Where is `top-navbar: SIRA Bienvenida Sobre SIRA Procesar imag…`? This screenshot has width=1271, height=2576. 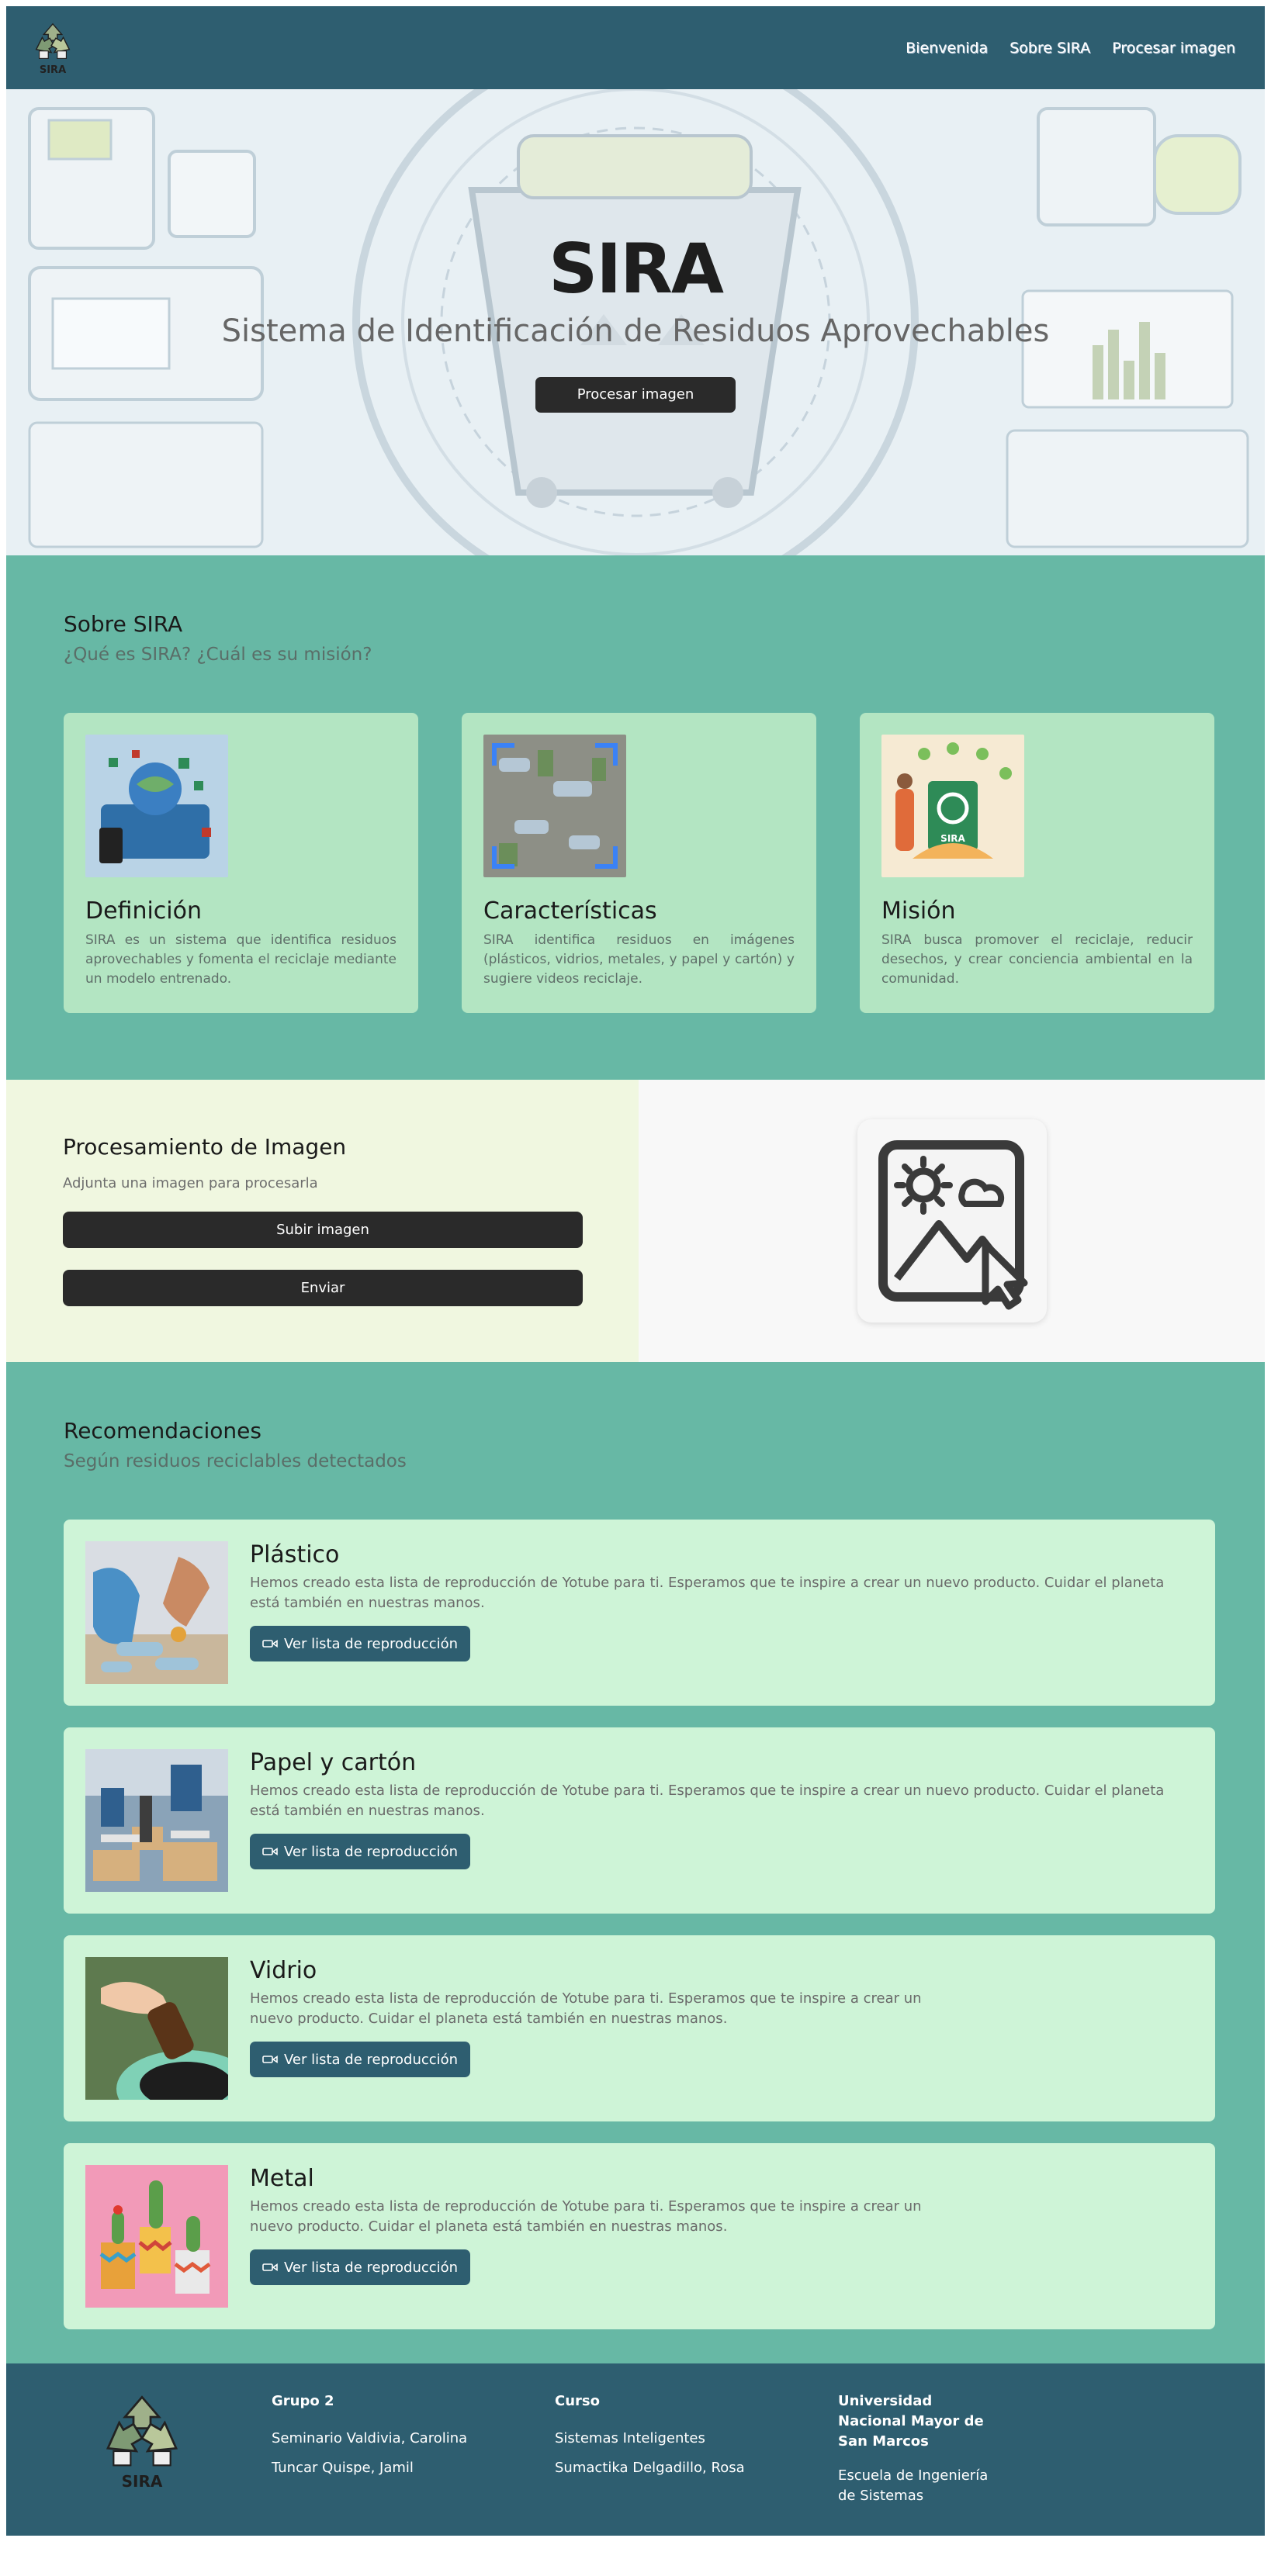 top-navbar: SIRA Bienvenida Sobre SIRA Procesar imag… is located at coordinates (635, 47).